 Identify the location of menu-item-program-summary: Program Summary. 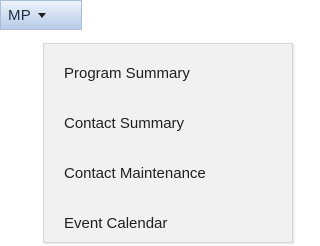
(127, 73).